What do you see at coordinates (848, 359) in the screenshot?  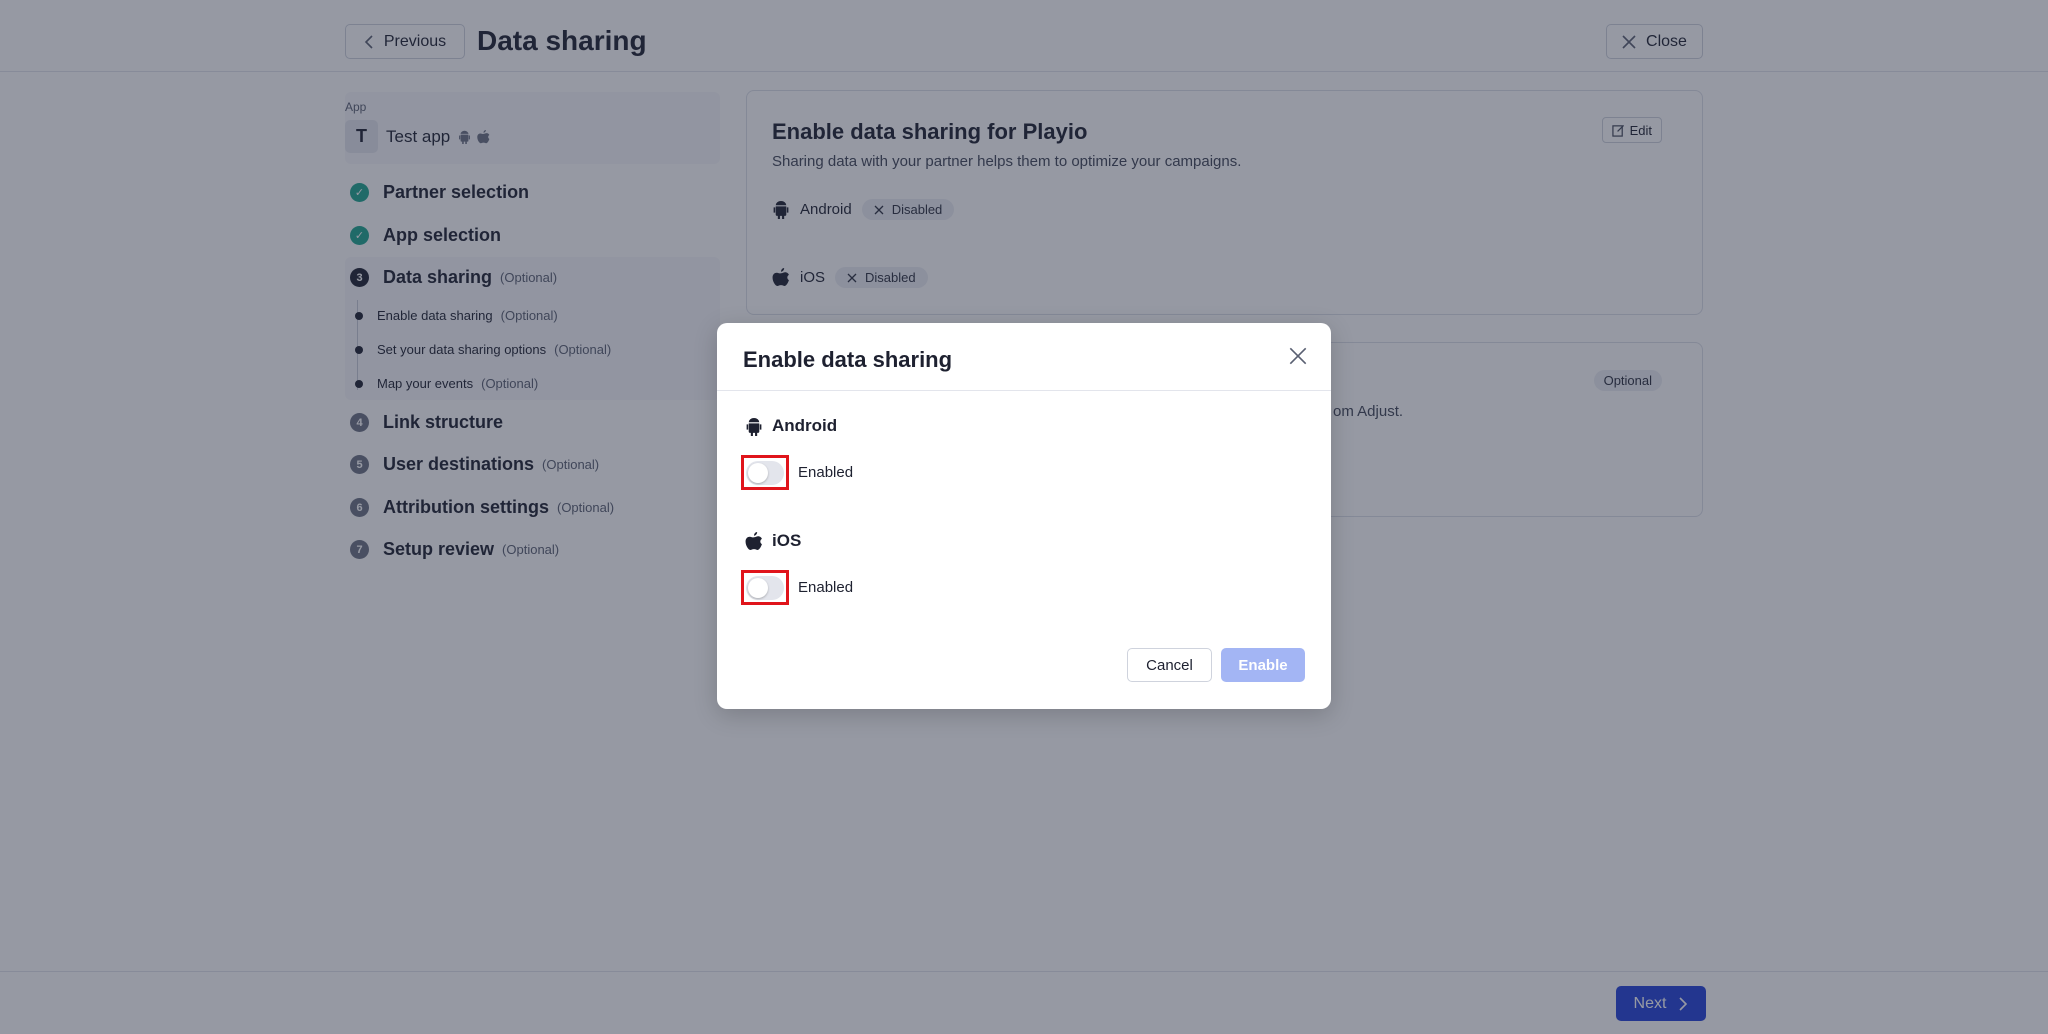 I see `modal-title: Enable data sharing` at bounding box center [848, 359].